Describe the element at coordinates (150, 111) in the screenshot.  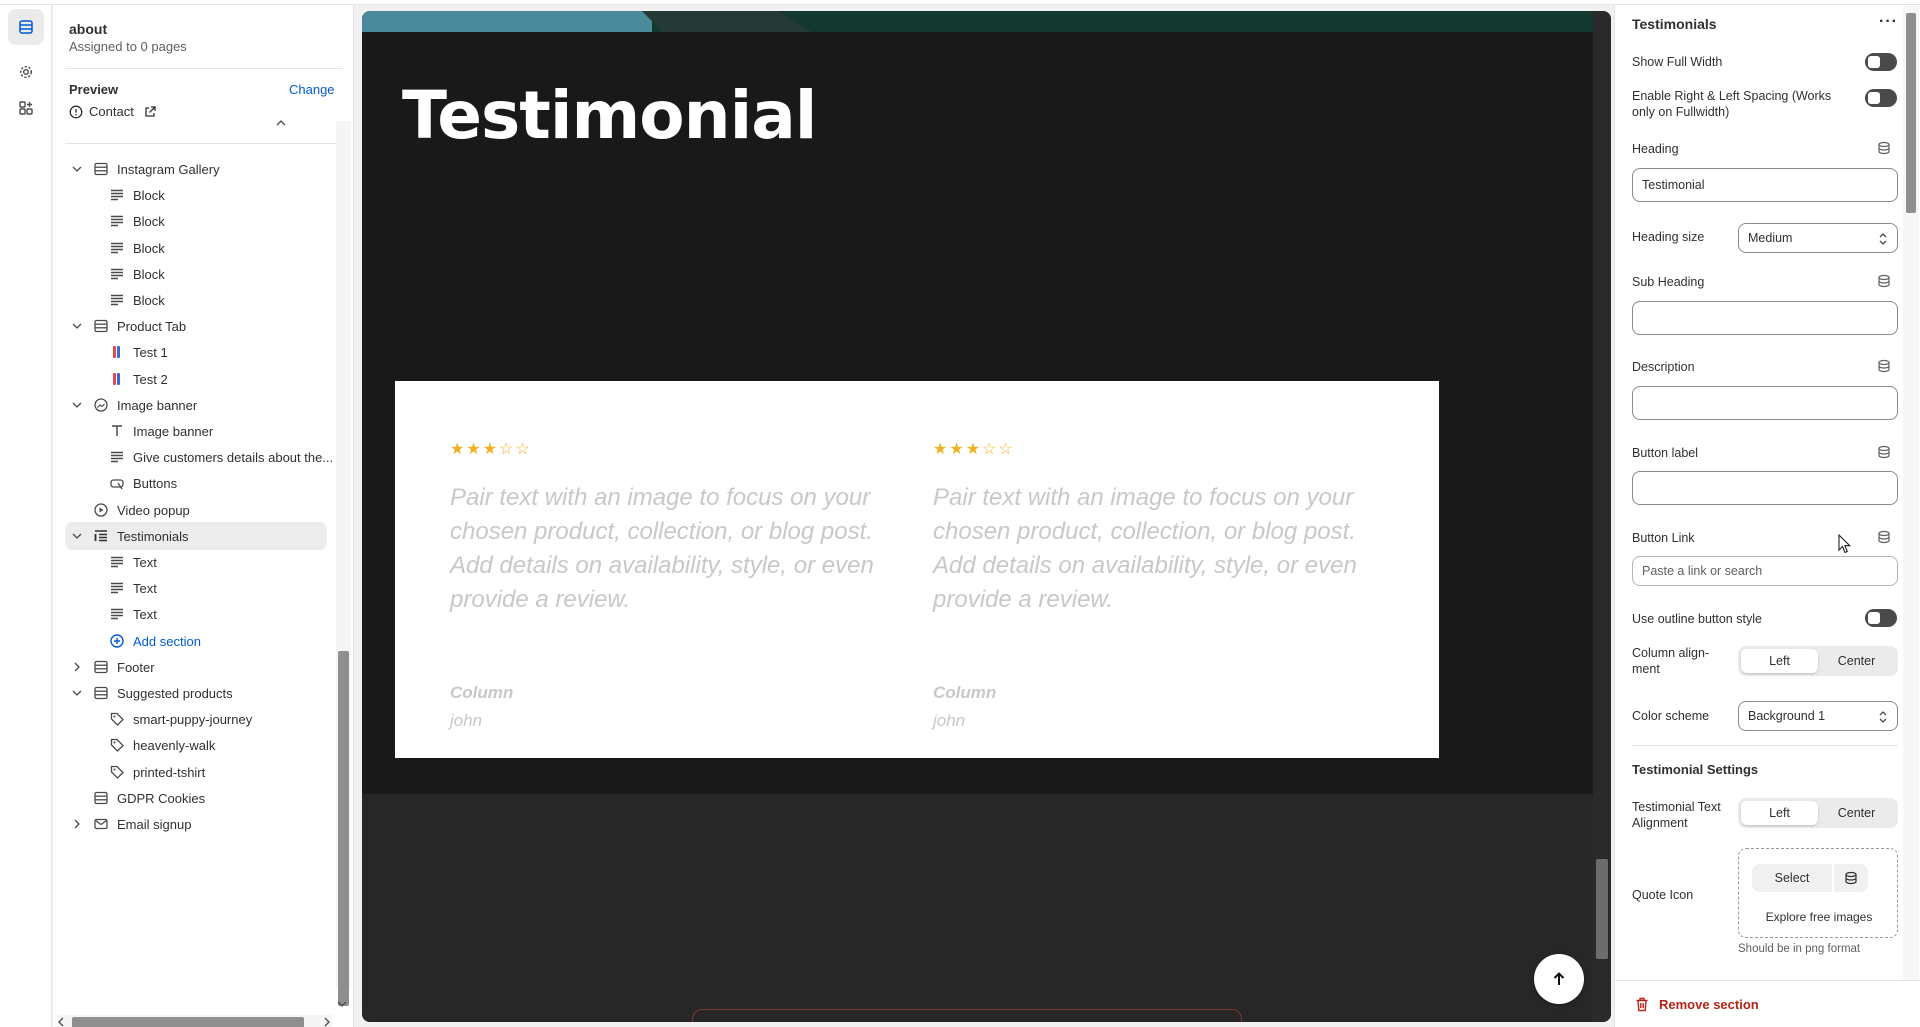
I see `external-link-icon` at that location.